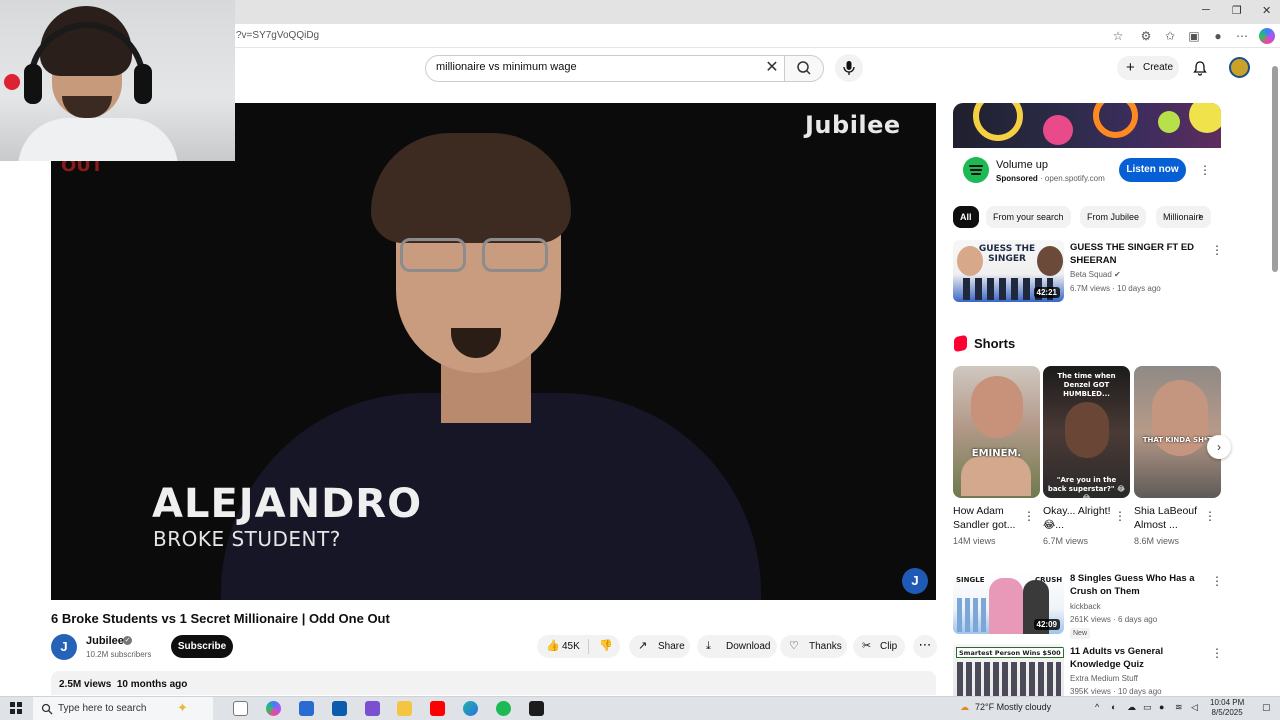 The width and height of the screenshot is (1280, 720). What do you see at coordinates (1066, 541) in the screenshot?
I see `short-views: 6.7M views` at bounding box center [1066, 541].